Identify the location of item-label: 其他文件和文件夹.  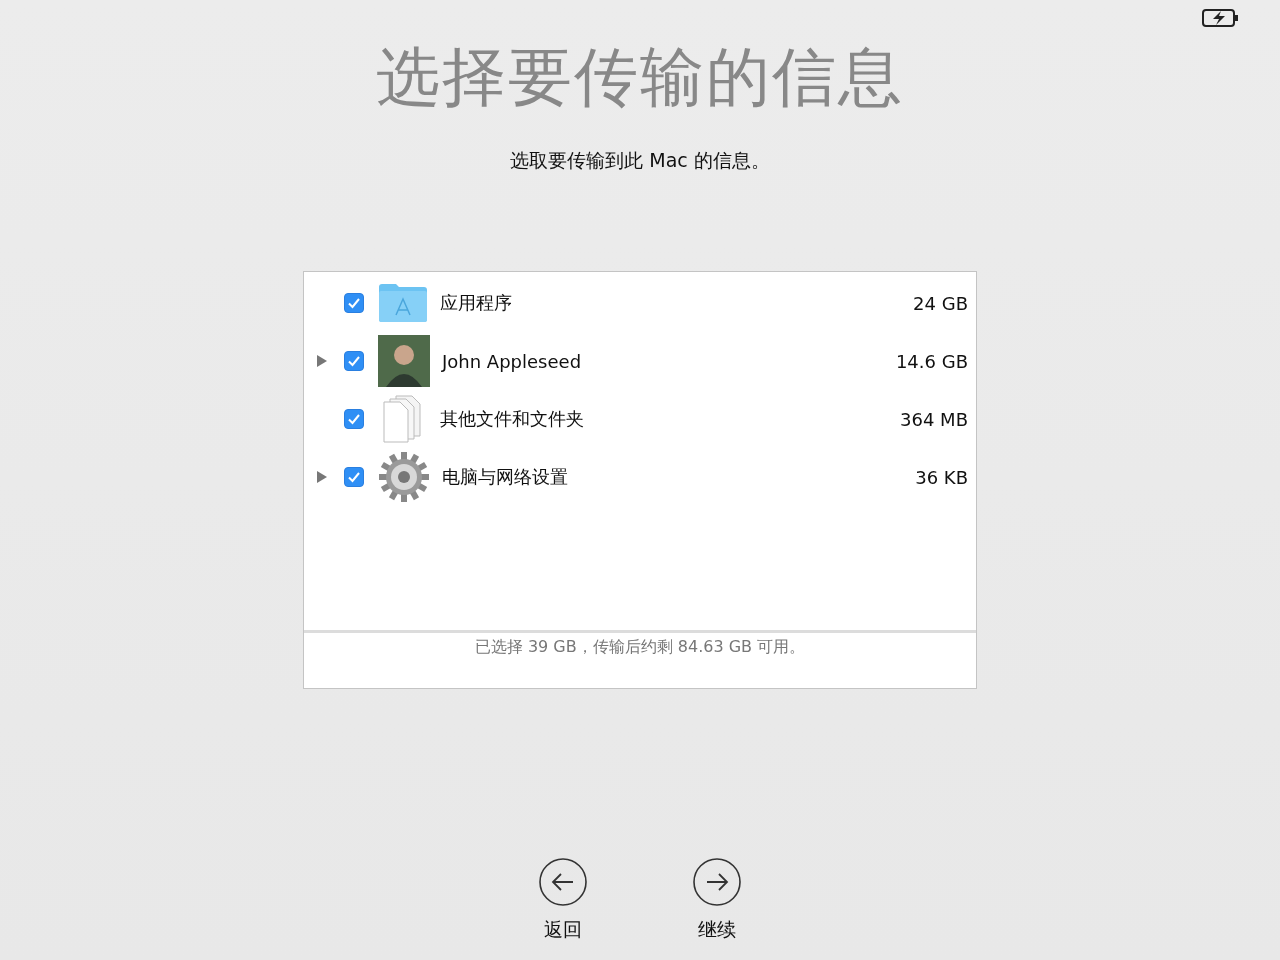
(512, 419).